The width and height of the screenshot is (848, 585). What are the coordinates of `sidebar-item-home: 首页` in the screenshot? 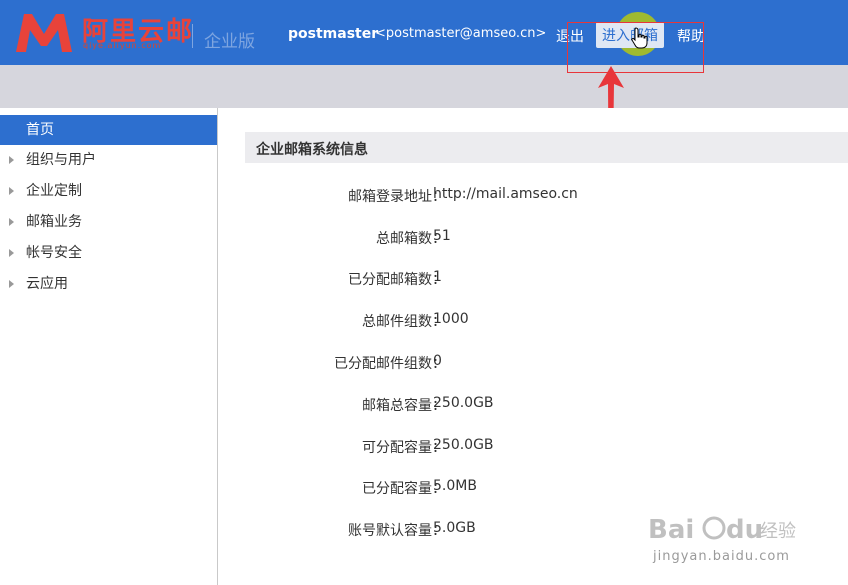 It's located at (108, 130).